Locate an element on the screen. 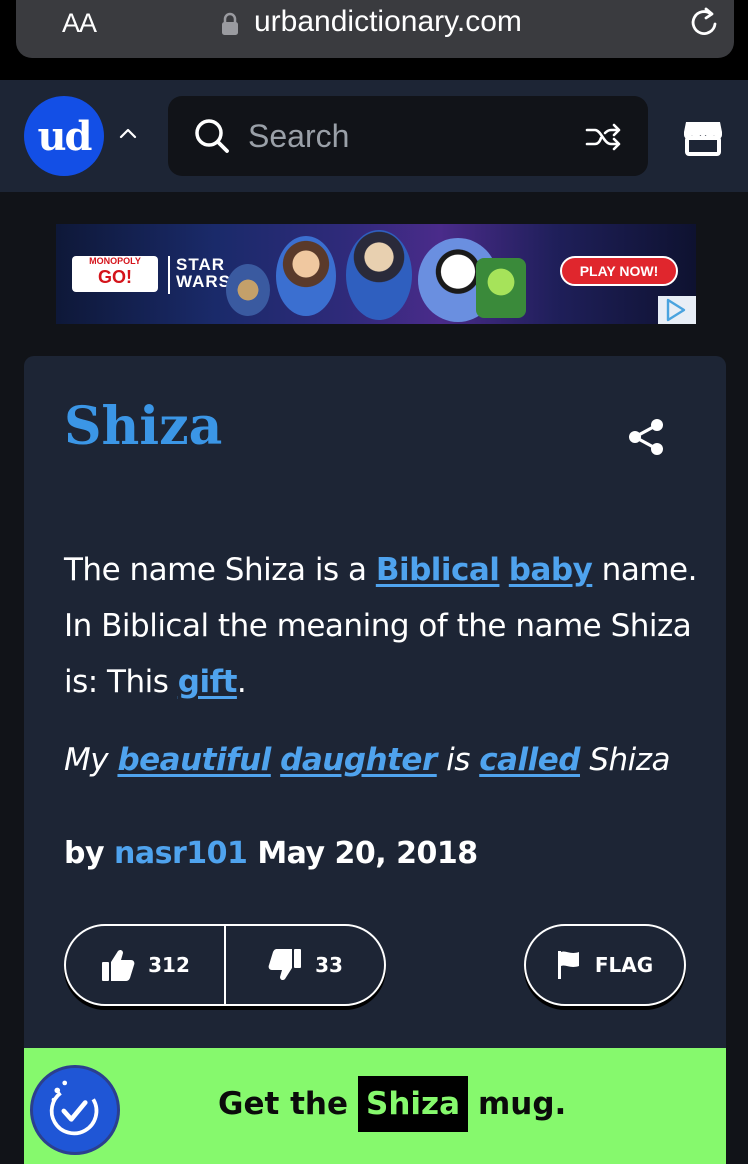 This screenshot has width=748, height=1164. example-text is located at coordinates (275, 760).